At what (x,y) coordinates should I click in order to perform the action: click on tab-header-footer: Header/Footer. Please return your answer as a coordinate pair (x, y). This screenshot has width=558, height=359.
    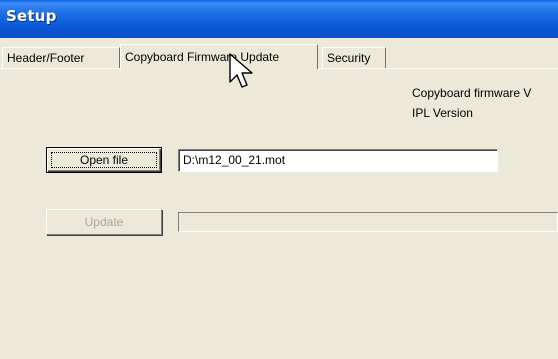
    Looking at the image, I should click on (61, 57).